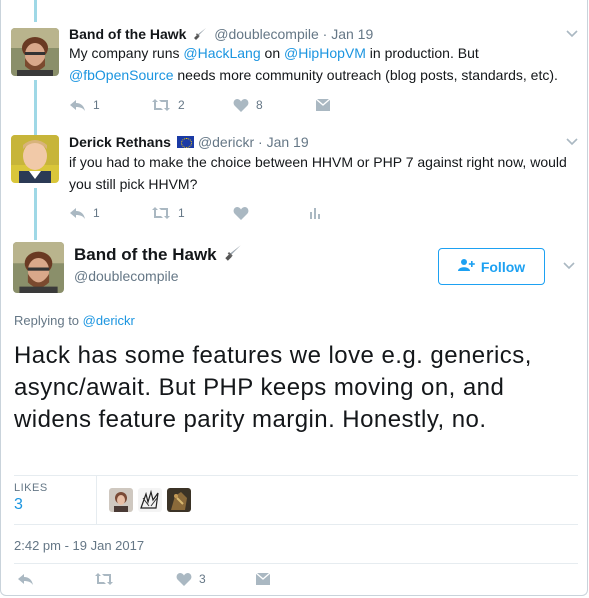 This screenshot has height=598, width=589. I want to click on retweet-button, so click(135, 579).